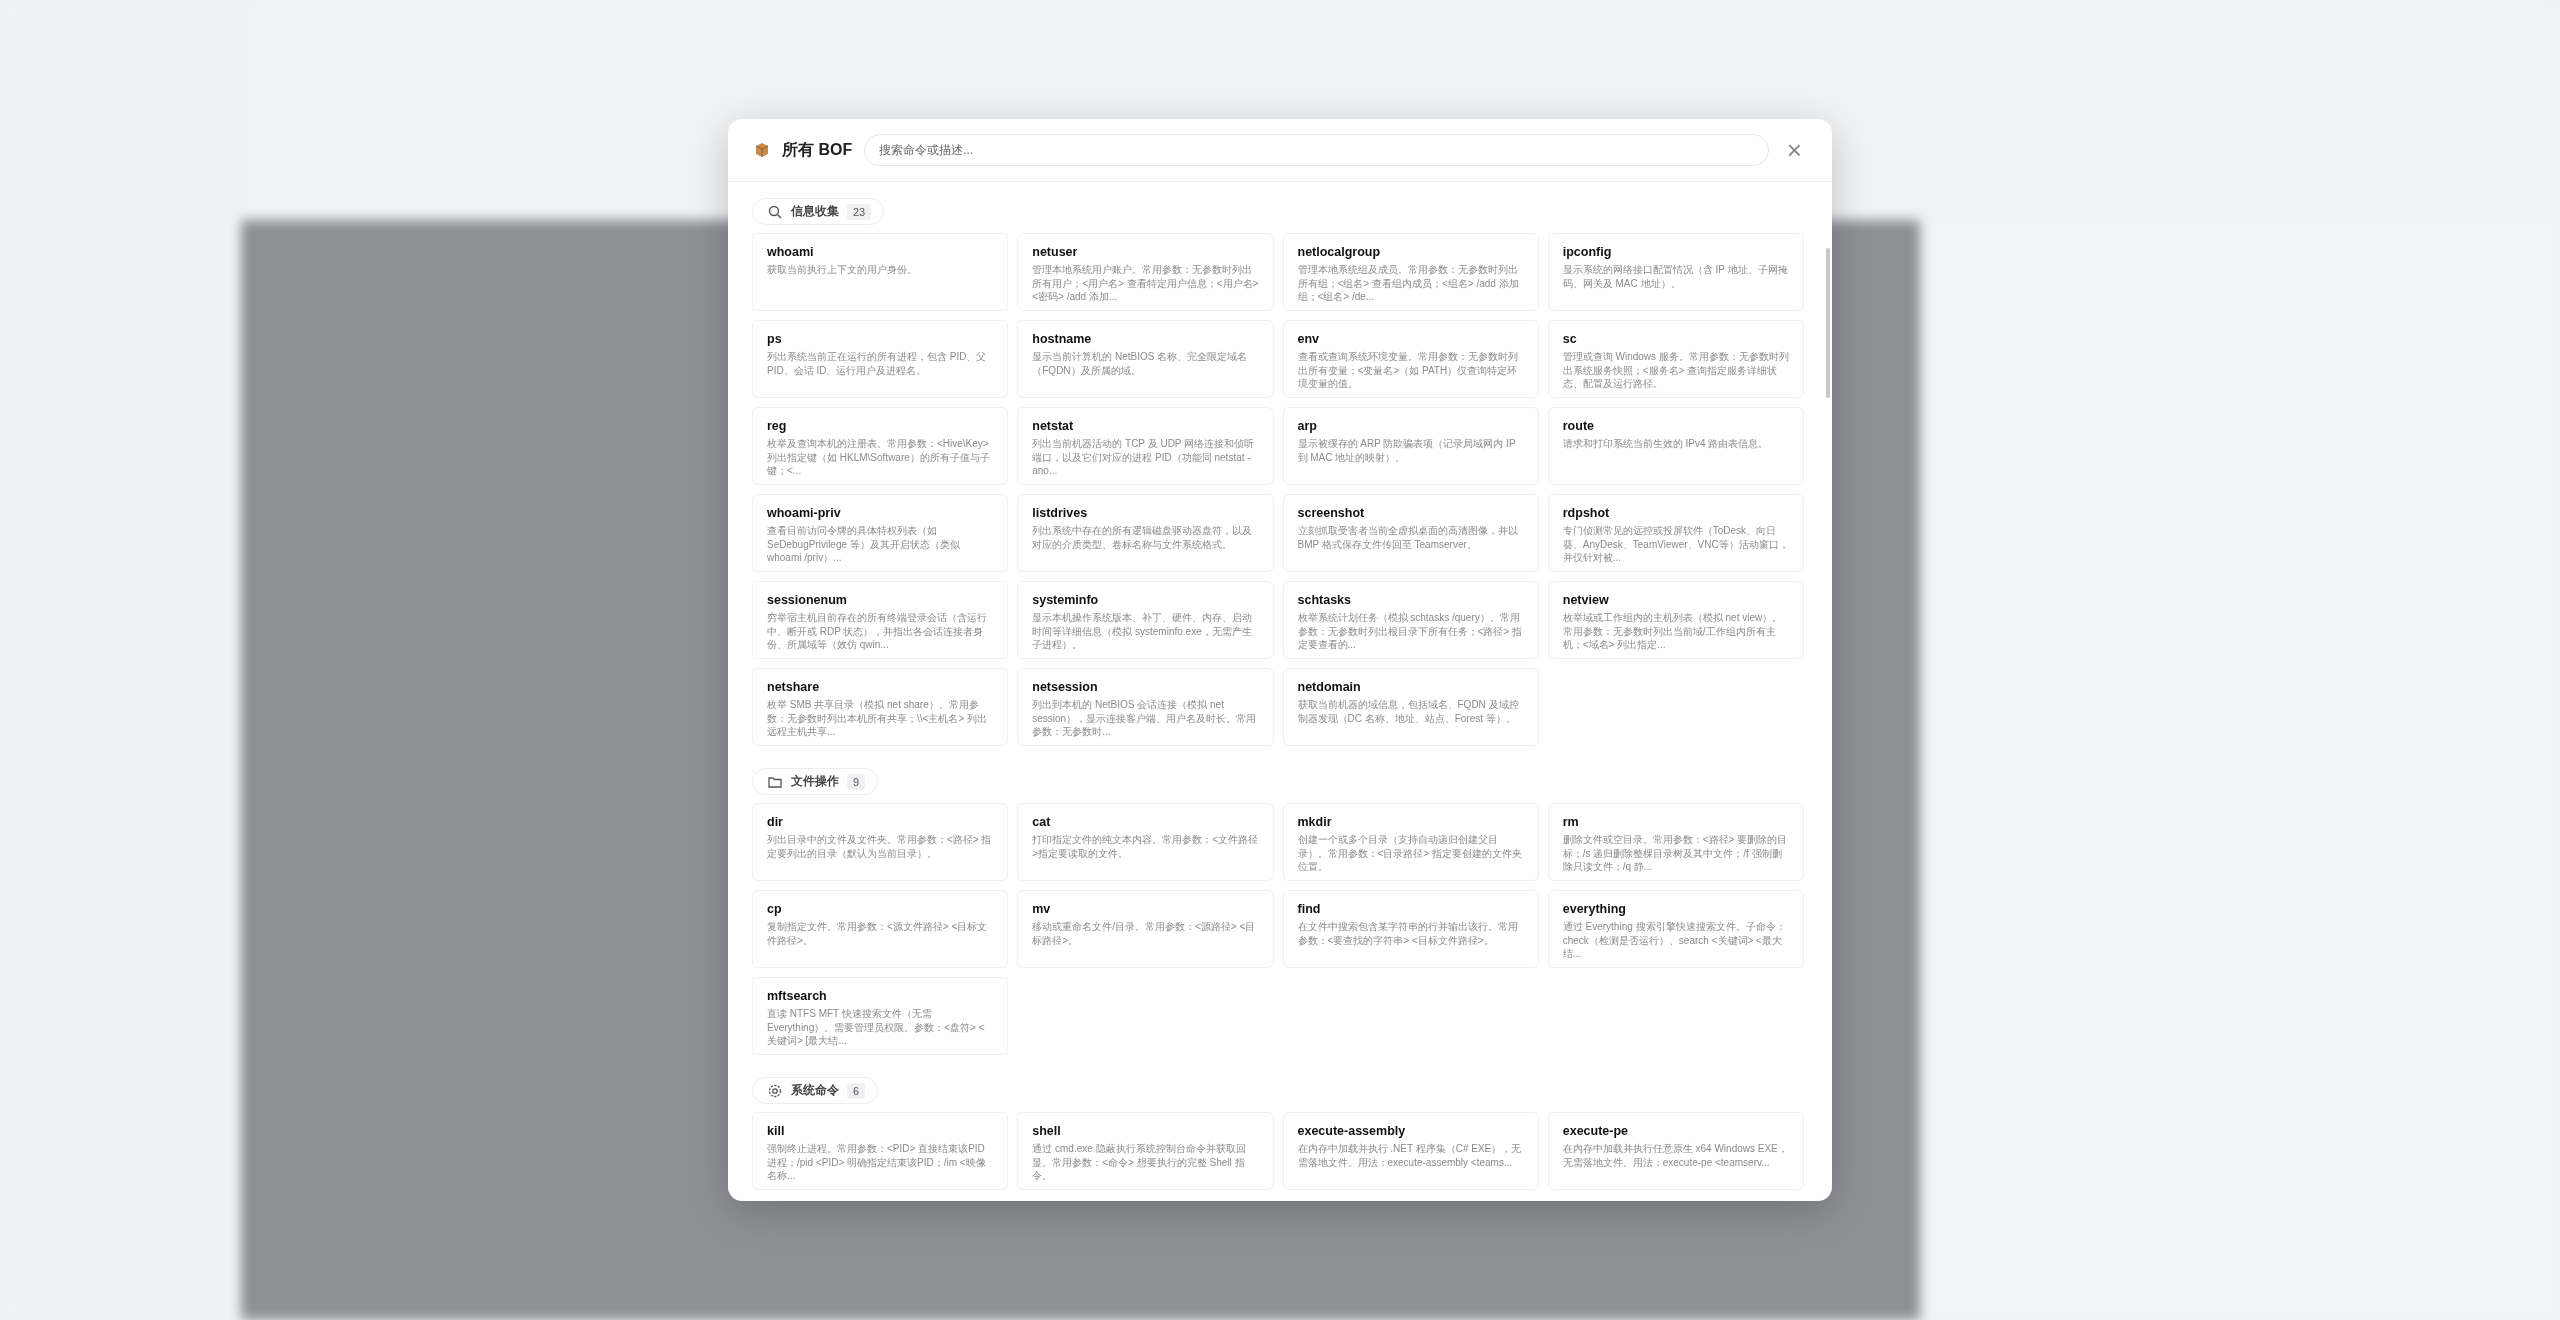 This screenshot has width=2560, height=1320. I want to click on dialog-title: 所有 BOF, so click(817, 149).